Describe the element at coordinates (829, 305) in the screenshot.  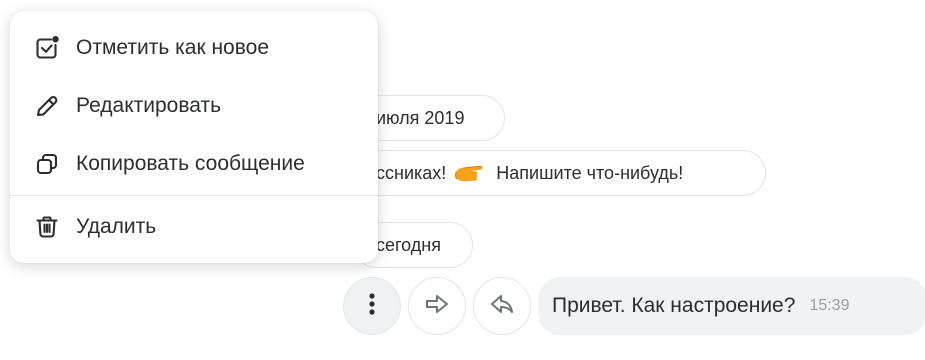
I see `message-time: 15:39` at that location.